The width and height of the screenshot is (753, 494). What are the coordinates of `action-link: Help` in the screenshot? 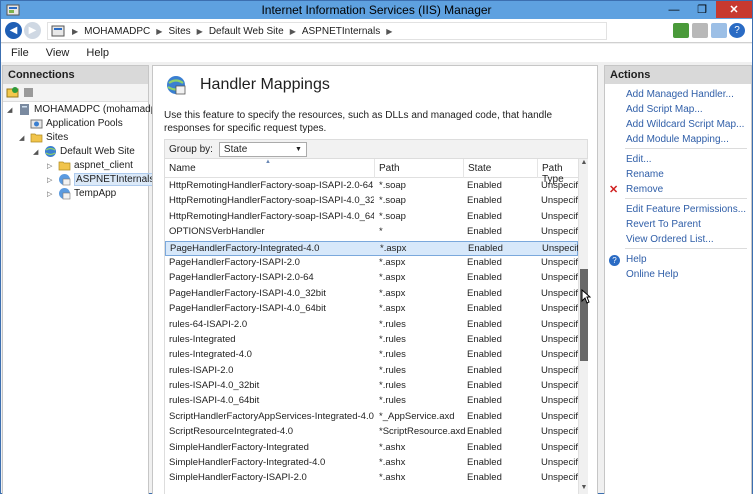 It's located at (636, 259).